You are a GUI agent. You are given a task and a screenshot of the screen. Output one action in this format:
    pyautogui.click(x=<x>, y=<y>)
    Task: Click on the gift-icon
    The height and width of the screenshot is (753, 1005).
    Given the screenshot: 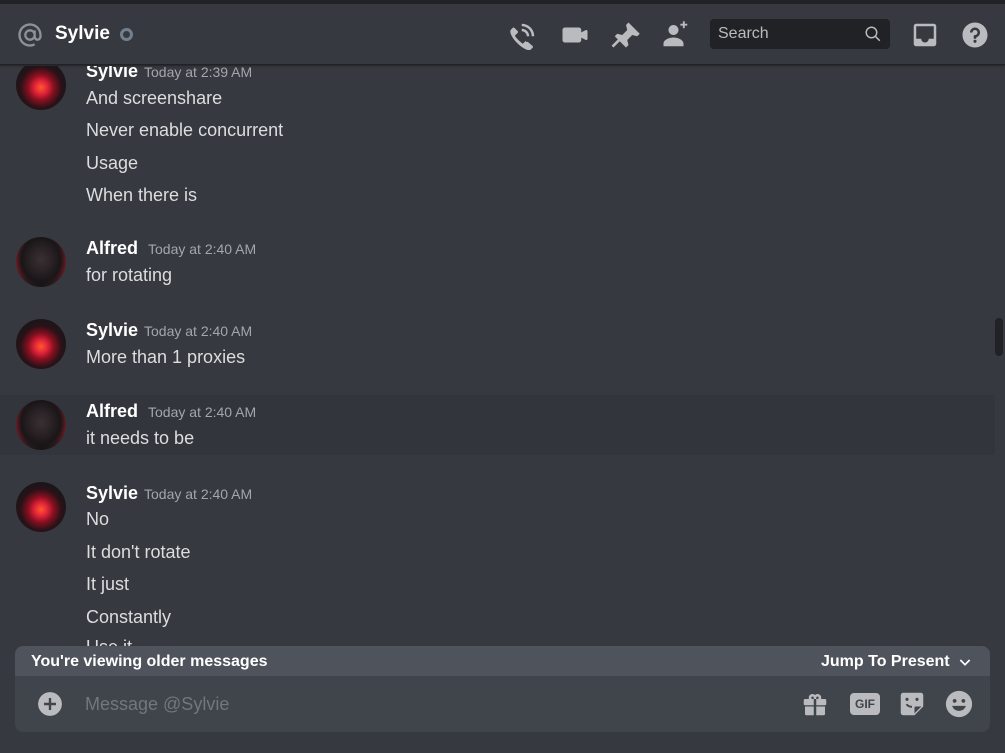 What is the action you would take?
    pyautogui.click(x=815, y=704)
    